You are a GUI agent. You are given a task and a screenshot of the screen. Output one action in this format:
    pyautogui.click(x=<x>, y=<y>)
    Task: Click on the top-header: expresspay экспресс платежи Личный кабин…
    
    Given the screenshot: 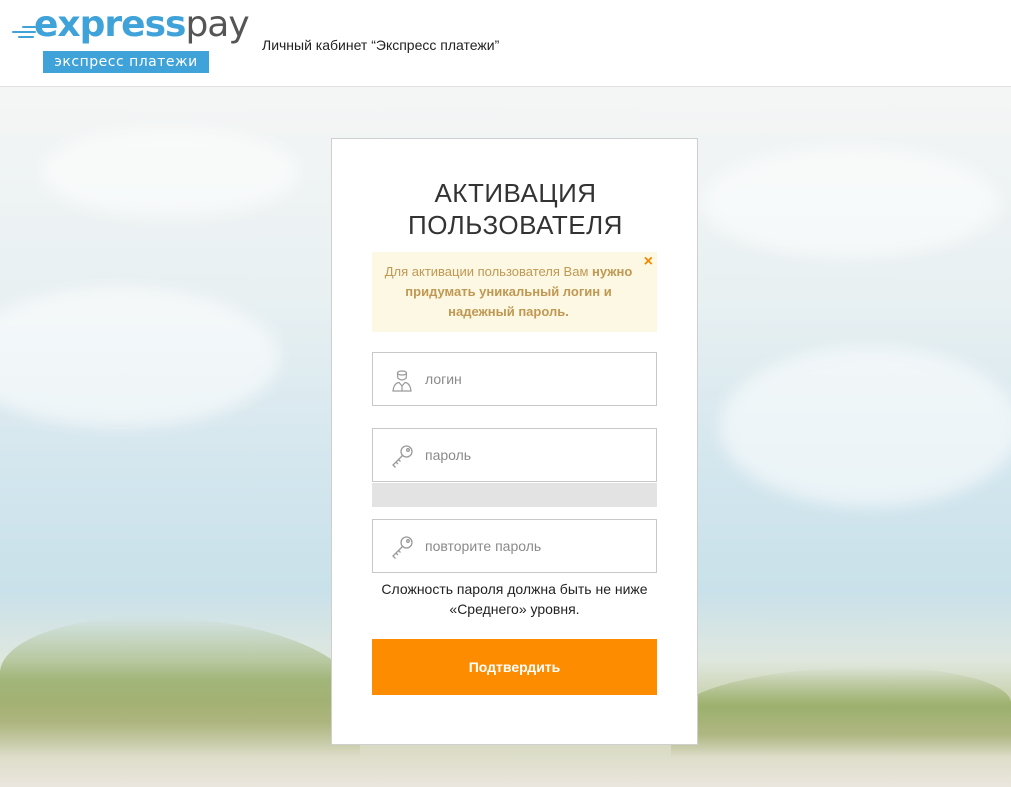 What is the action you would take?
    pyautogui.click(x=505, y=43)
    